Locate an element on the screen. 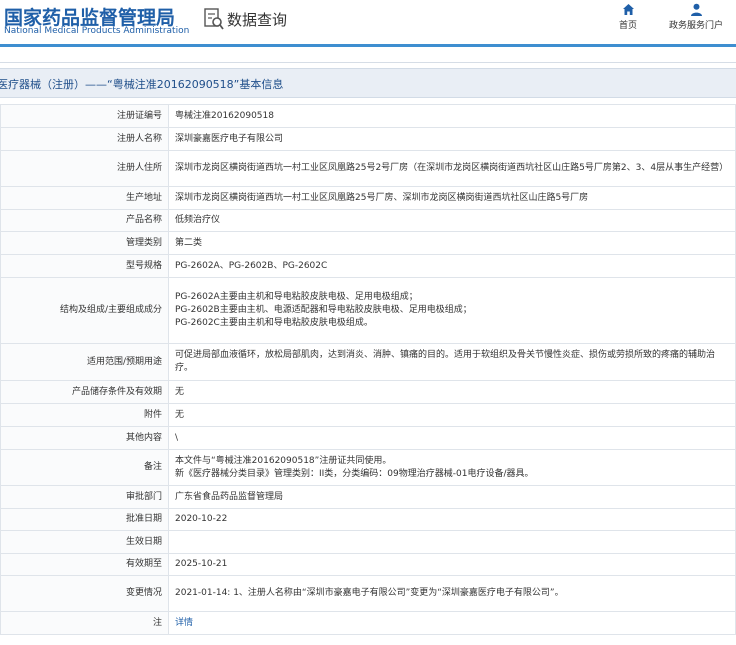 The width and height of the screenshot is (736, 645). document-search-icon is located at coordinates (214, 19).